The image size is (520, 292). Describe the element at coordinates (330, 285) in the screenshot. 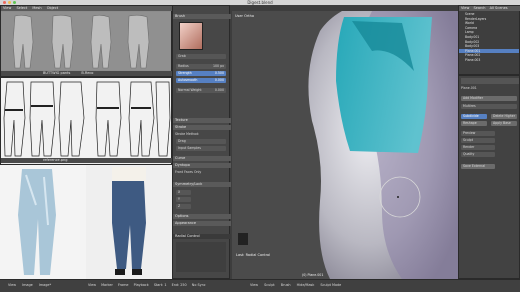

I see `mode-select: Sculpt Mode` at that location.